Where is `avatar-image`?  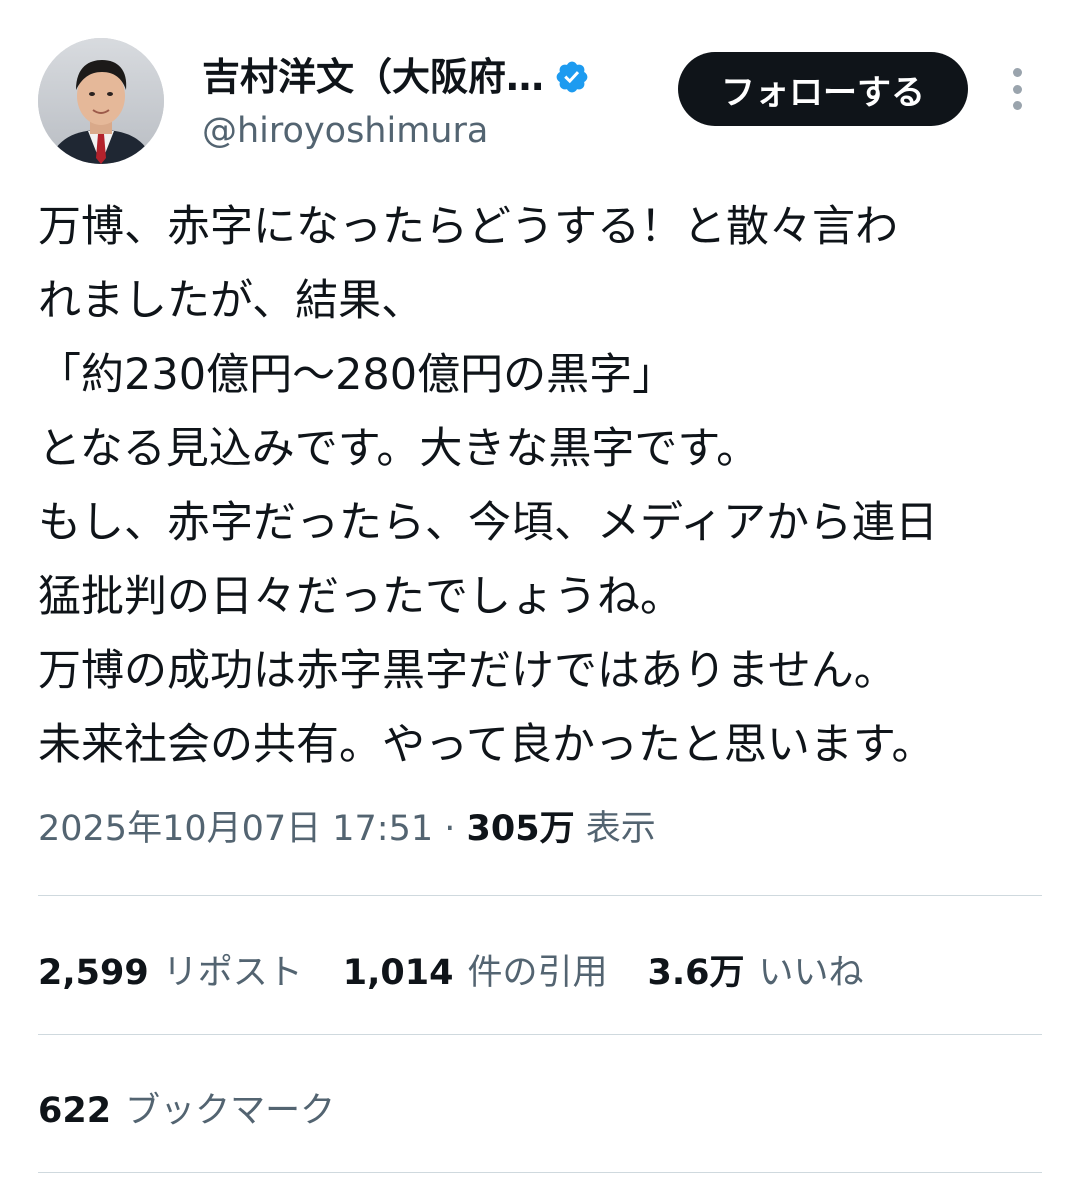
avatar-image is located at coordinates (101, 101).